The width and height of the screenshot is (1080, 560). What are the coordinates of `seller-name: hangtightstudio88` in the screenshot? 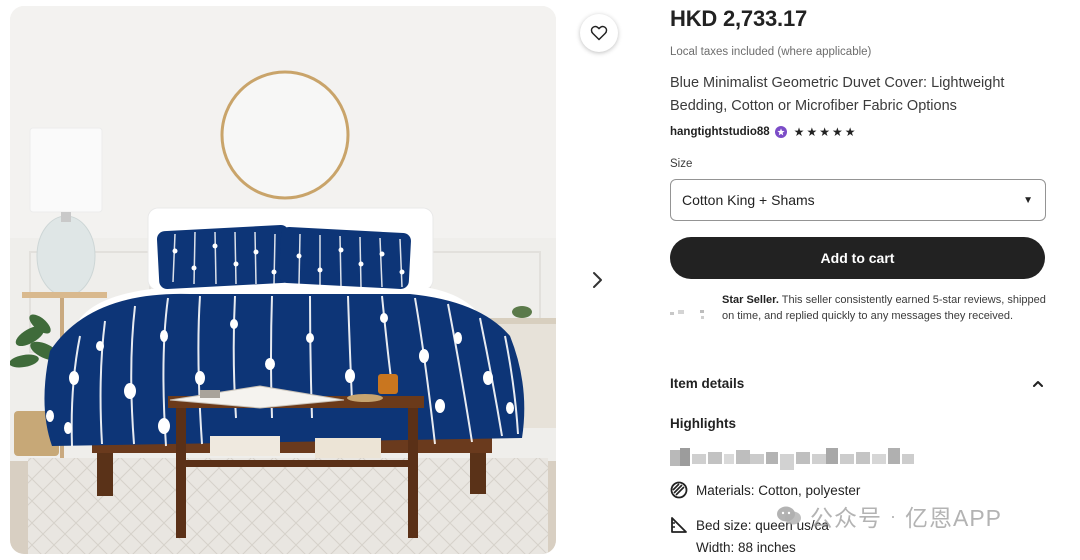 It's located at (720, 132).